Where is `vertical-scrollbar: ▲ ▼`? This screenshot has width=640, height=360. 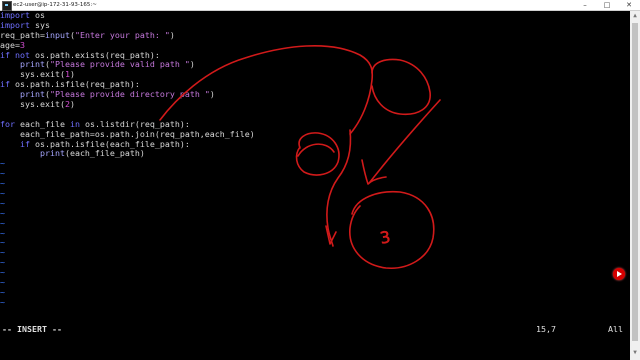 vertical-scrollbar: ▲ ▼ is located at coordinates (635, 185).